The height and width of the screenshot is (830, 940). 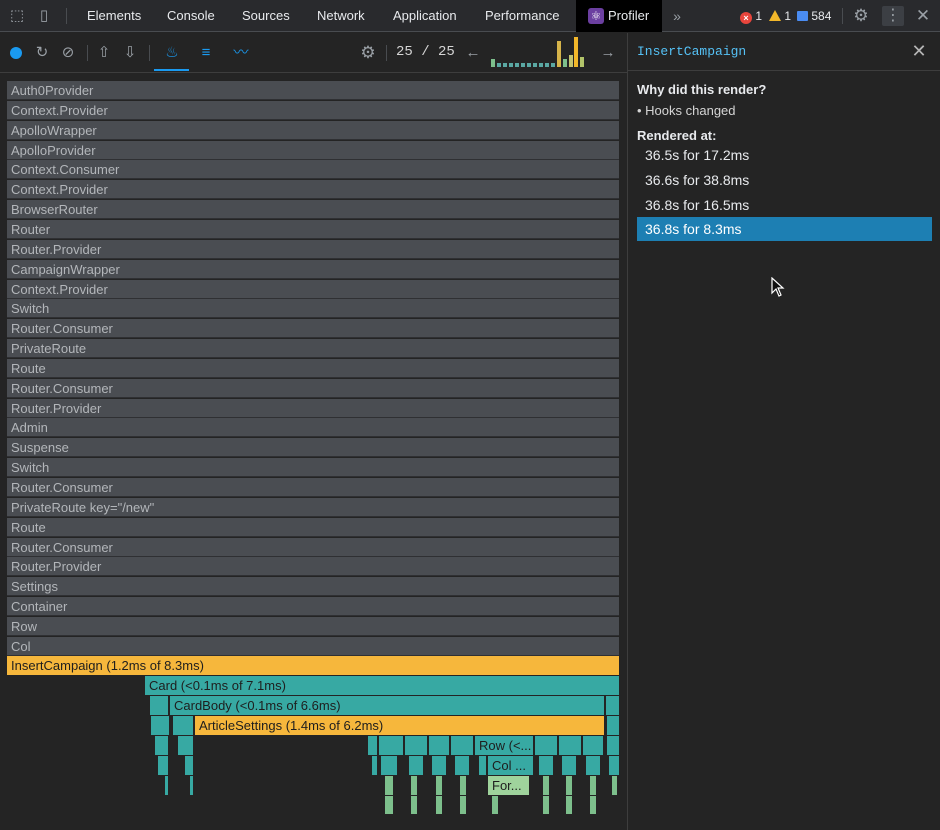 What do you see at coordinates (313, 448) in the screenshot?
I see `flame-node-ancestor: Suspense` at bounding box center [313, 448].